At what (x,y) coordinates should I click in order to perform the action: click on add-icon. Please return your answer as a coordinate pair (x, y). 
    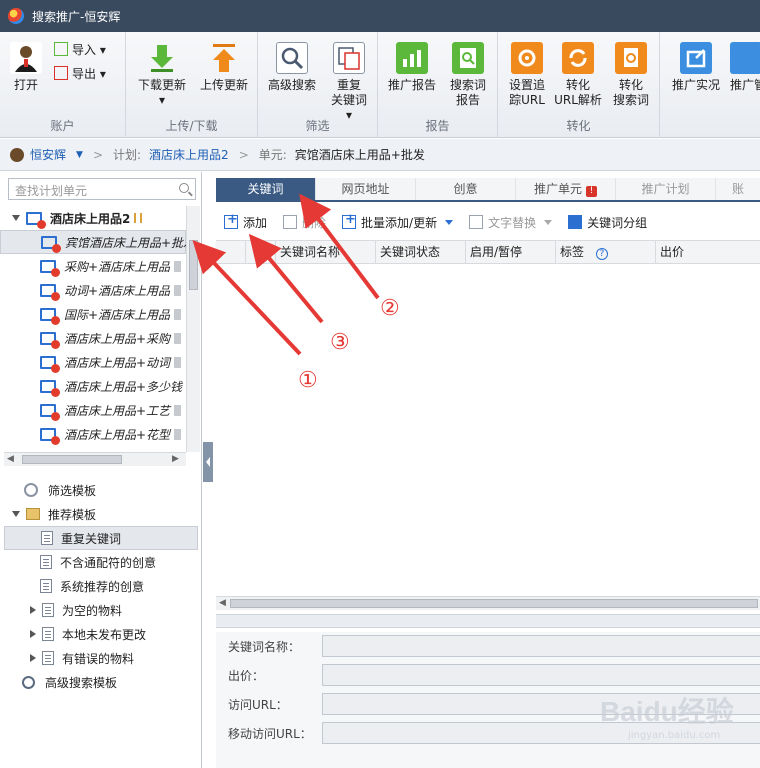
    Looking at the image, I should click on (231, 220).